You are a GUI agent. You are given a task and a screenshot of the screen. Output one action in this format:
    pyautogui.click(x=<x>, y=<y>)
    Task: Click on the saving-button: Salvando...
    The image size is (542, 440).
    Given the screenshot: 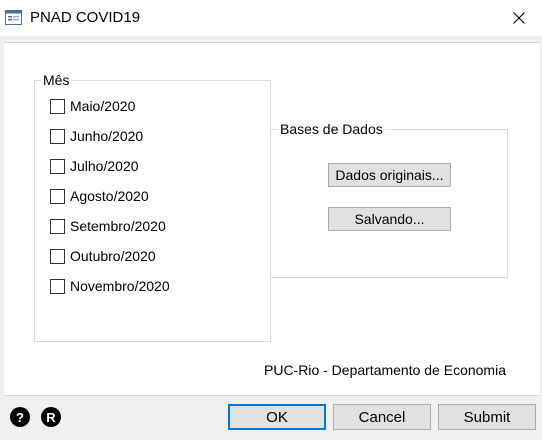 What is the action you would take?
    pyautogui.click(x=389, y=219)
    